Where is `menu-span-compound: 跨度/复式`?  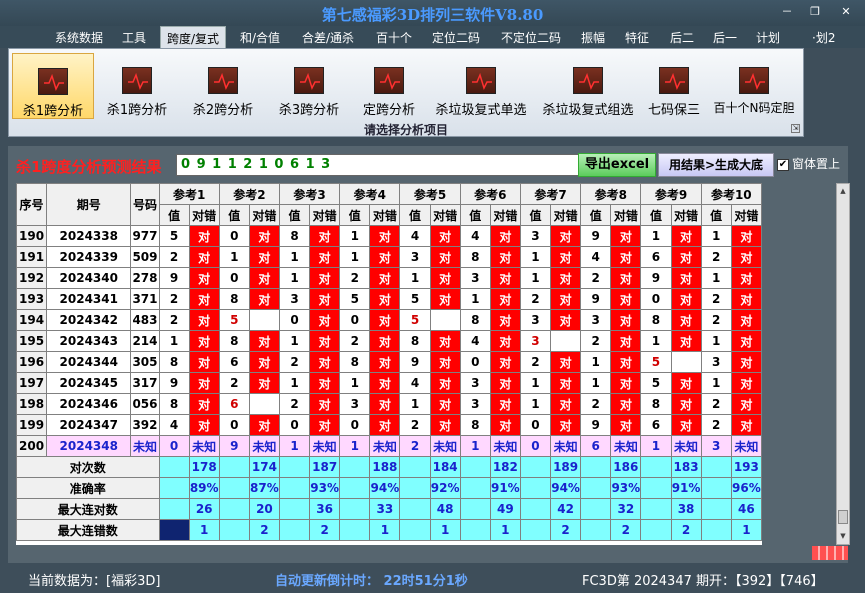
menu-span-compound: 跨度/复式 is located at coordinates (193, 37).